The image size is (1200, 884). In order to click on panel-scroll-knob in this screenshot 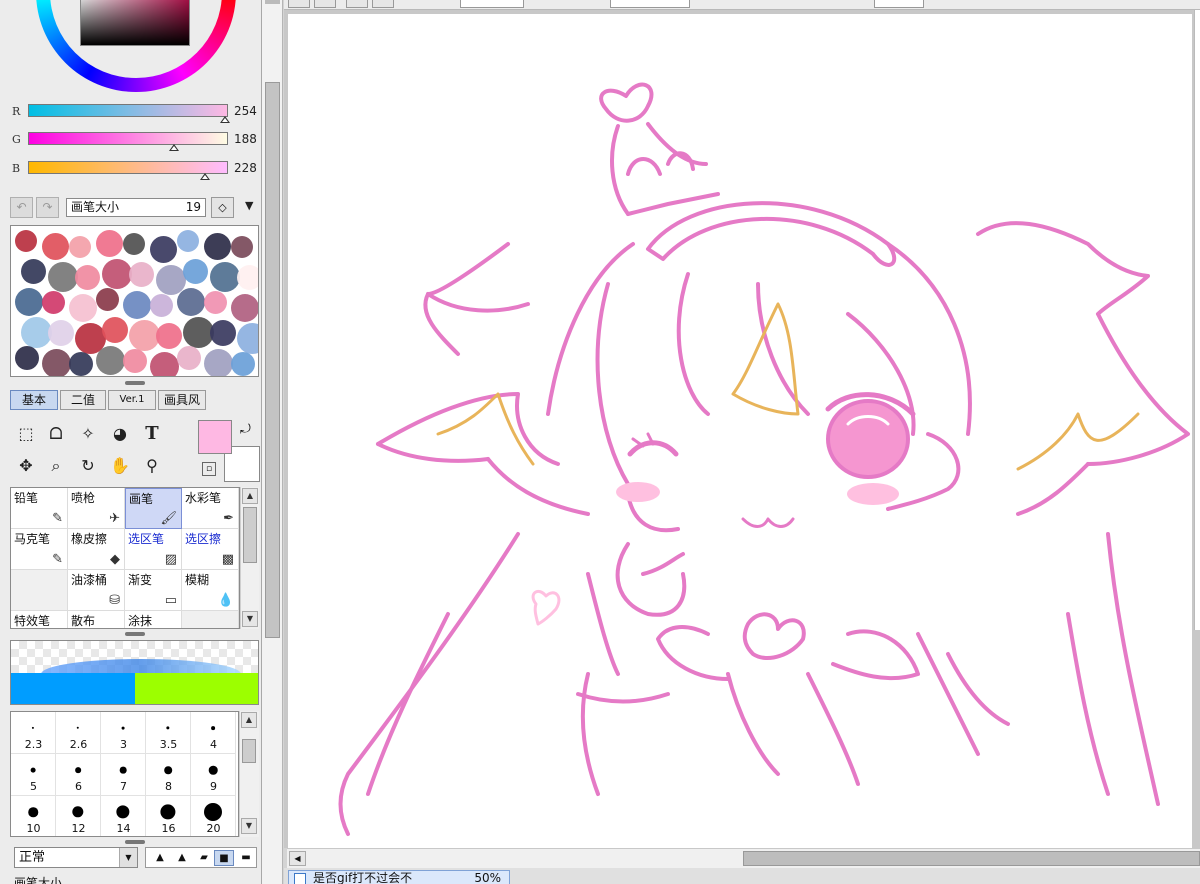, I will do `click(272, 360)`.